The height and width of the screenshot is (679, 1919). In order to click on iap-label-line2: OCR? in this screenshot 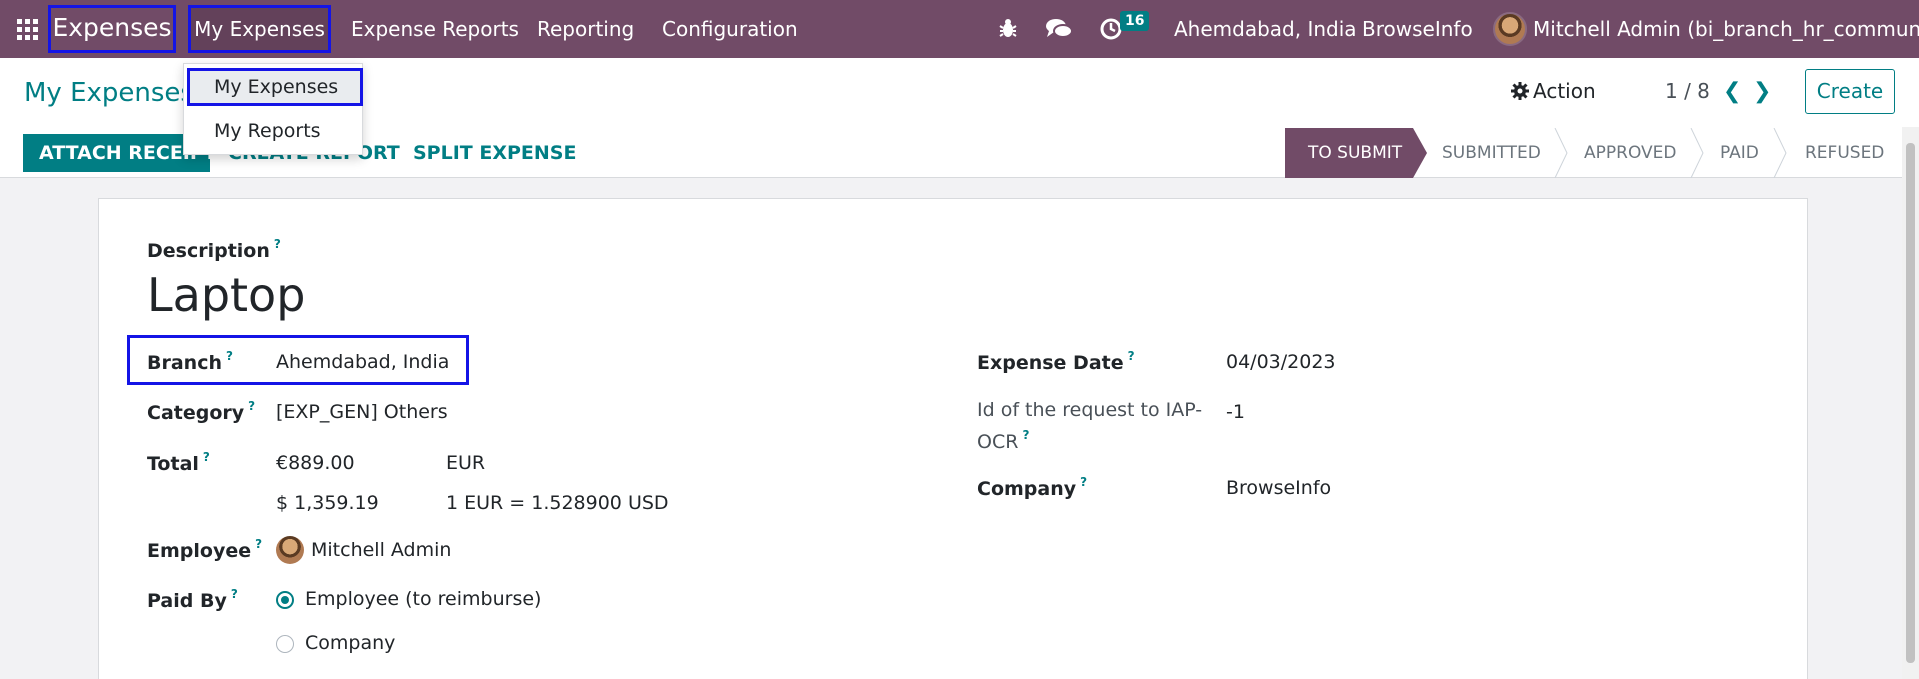, I will do `click(1003, 440)`.